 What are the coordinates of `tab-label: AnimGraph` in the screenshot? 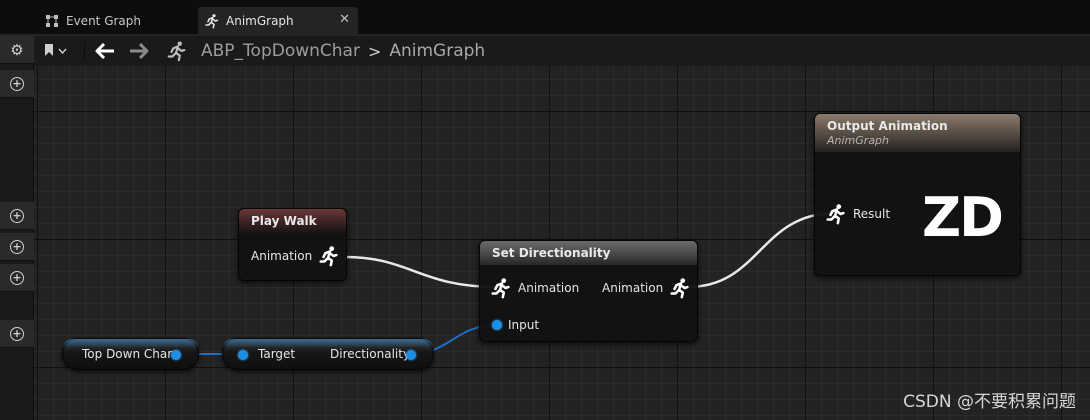 It's located at (260, 20).